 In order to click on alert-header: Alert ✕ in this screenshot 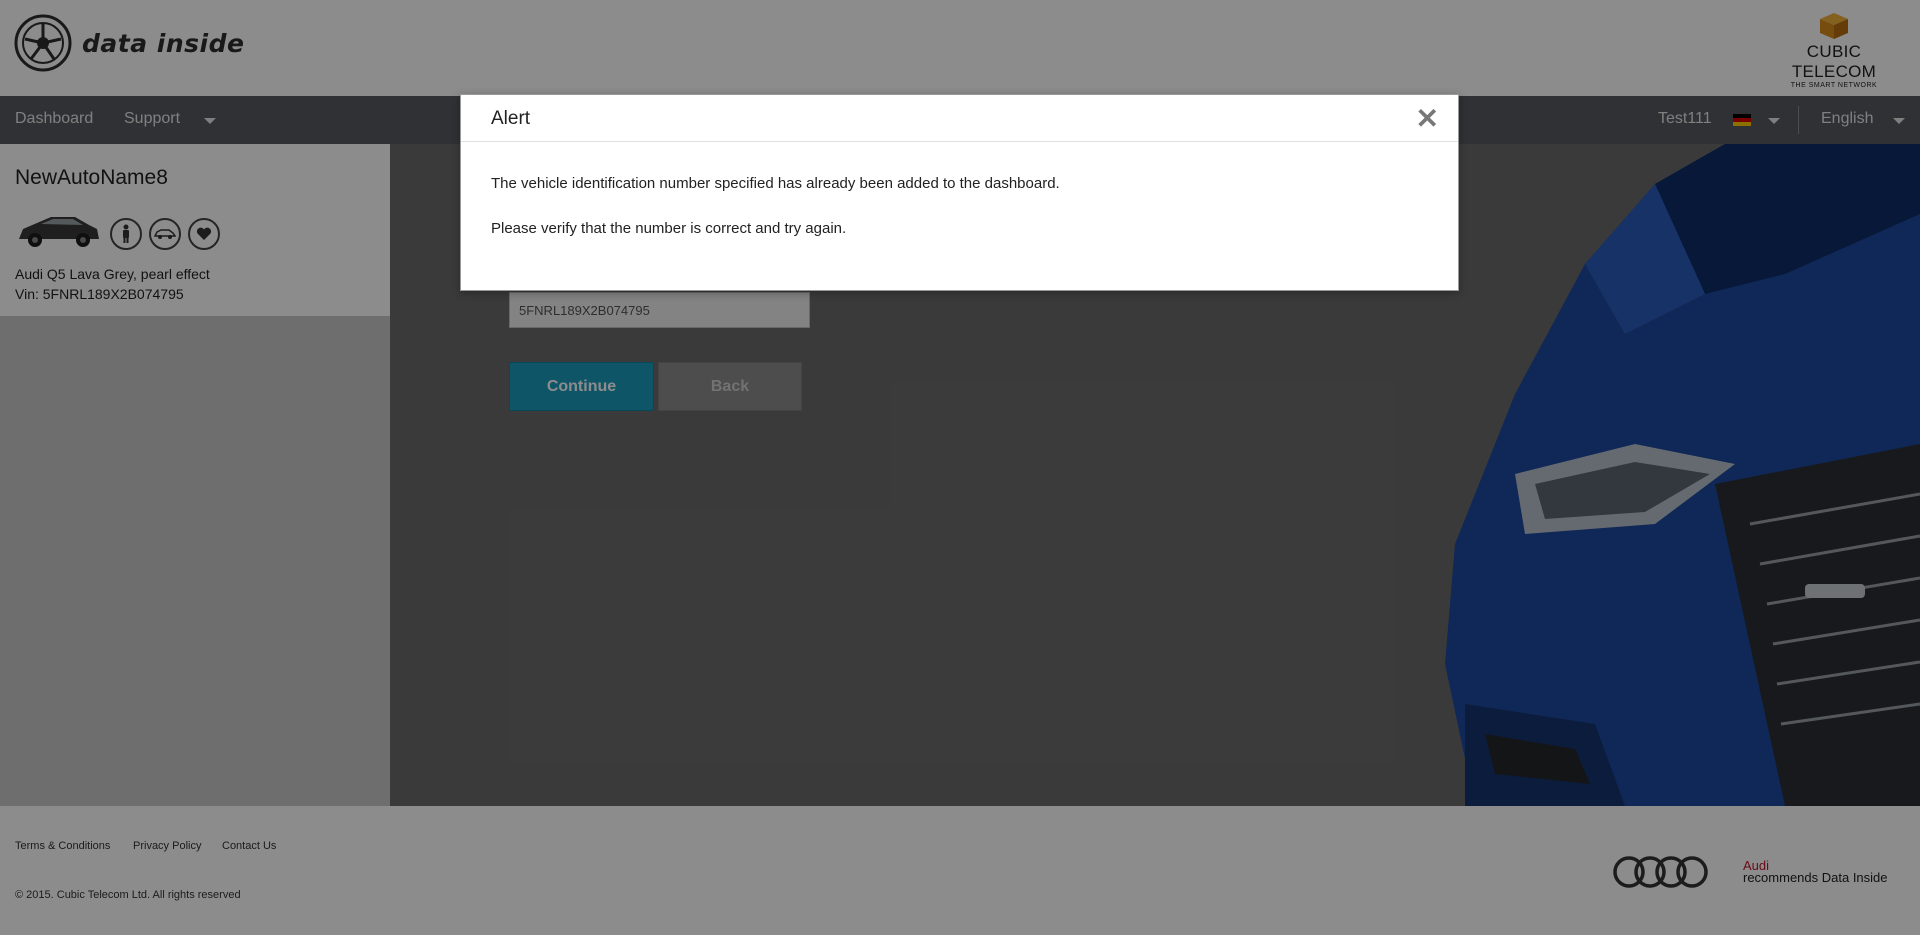, I will do `click(959, 118)`.